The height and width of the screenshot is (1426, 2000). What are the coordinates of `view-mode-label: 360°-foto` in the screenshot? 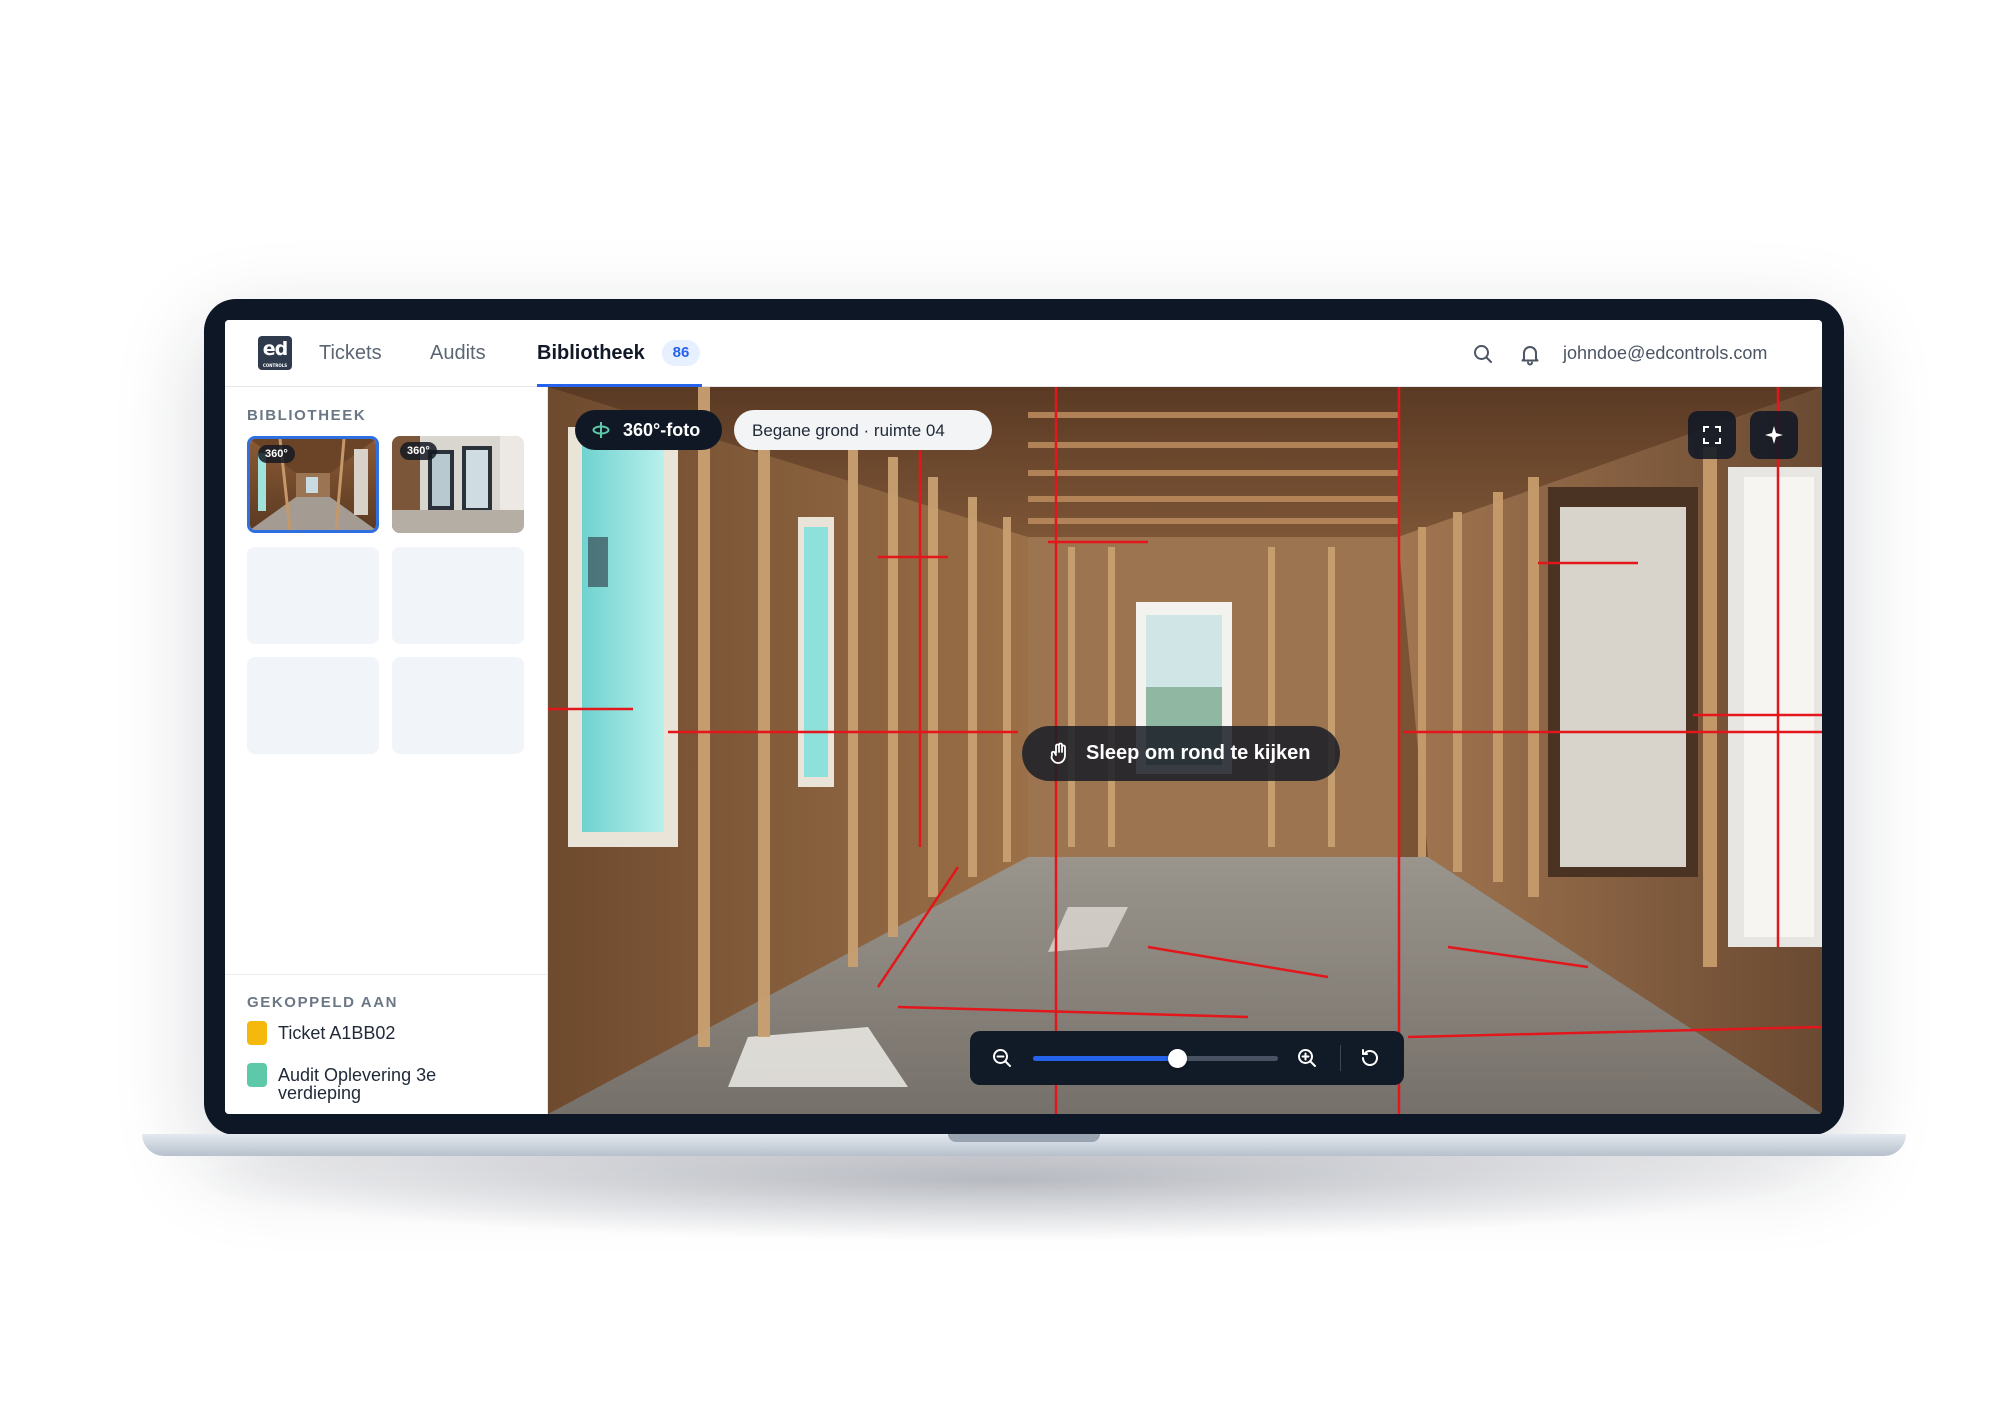 It's located at (662, 430).